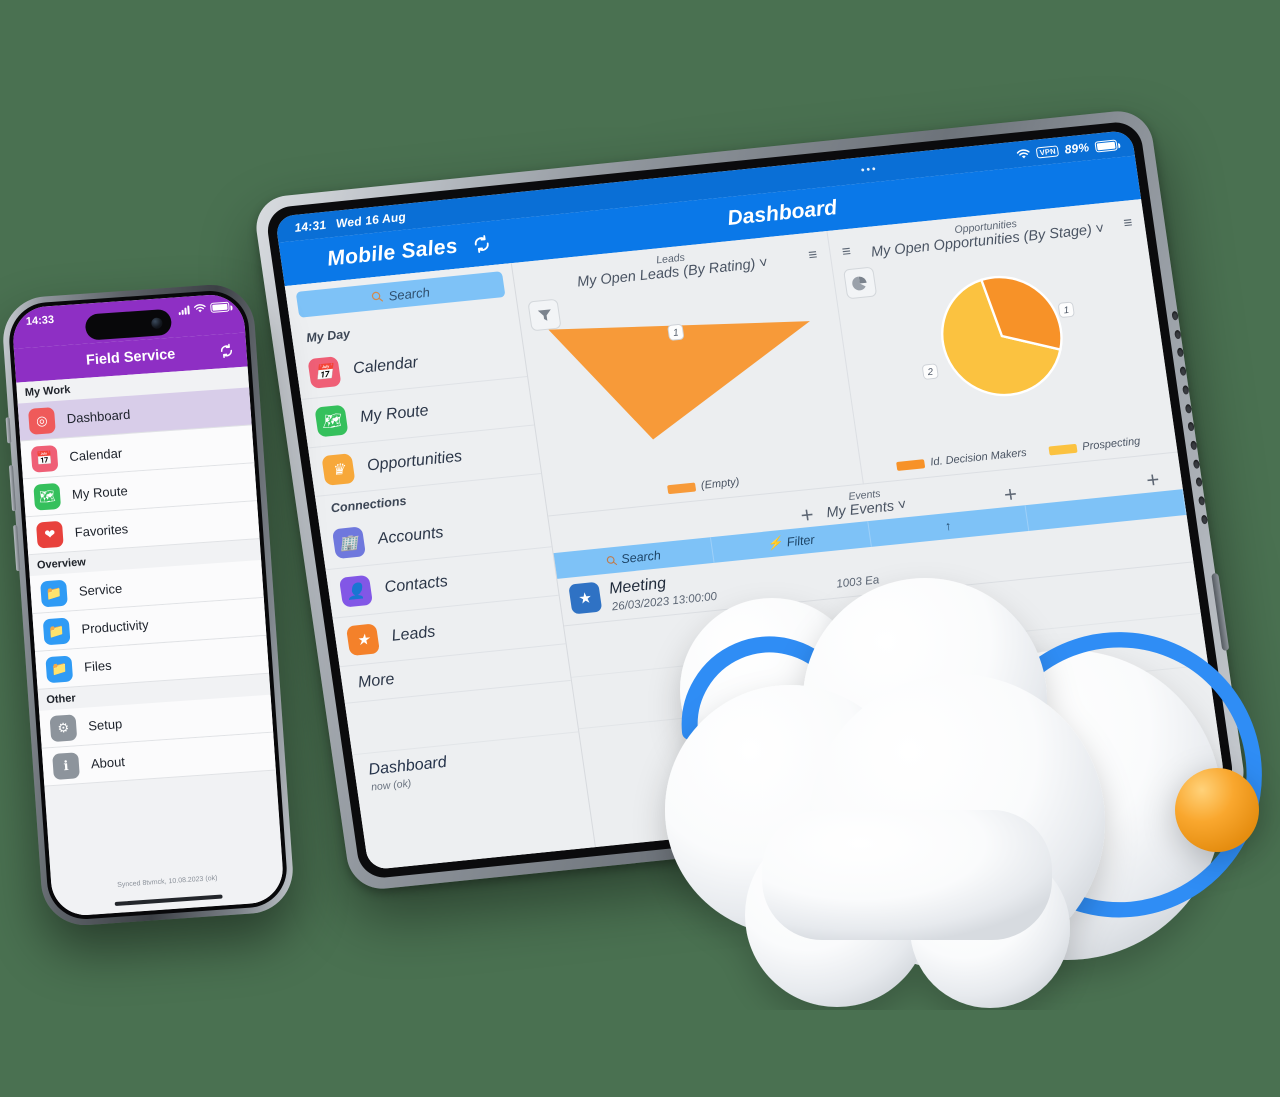  I want to click on sidebar-item-label: Favorites, so click(101, 530).